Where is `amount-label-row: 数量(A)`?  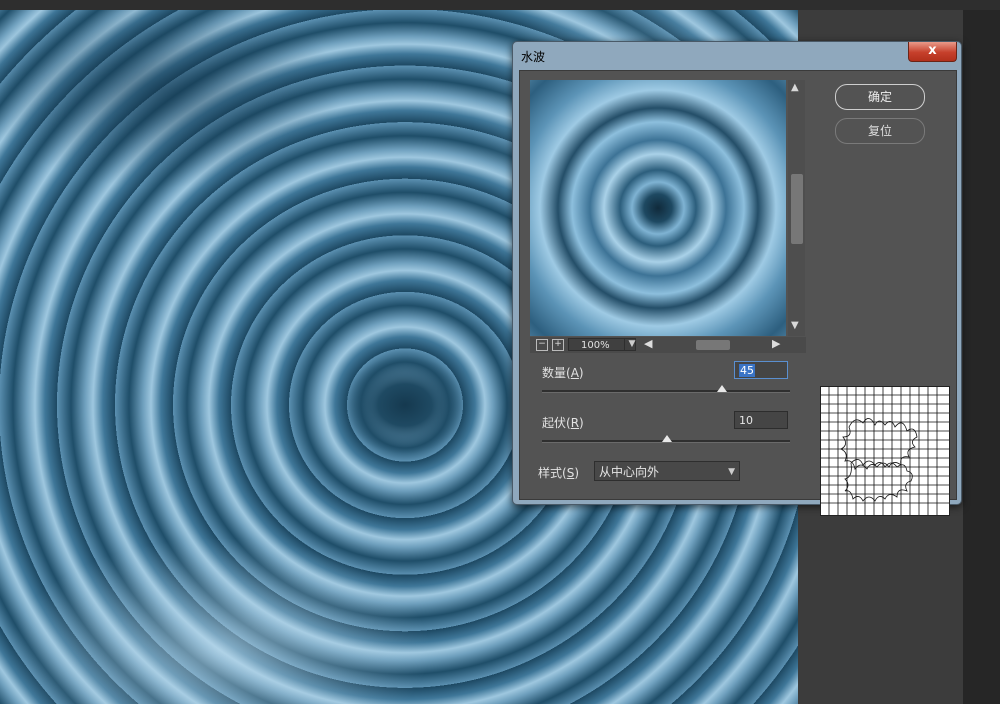
amount-label-row: 数量(A) is located at coordinates (563, 373).